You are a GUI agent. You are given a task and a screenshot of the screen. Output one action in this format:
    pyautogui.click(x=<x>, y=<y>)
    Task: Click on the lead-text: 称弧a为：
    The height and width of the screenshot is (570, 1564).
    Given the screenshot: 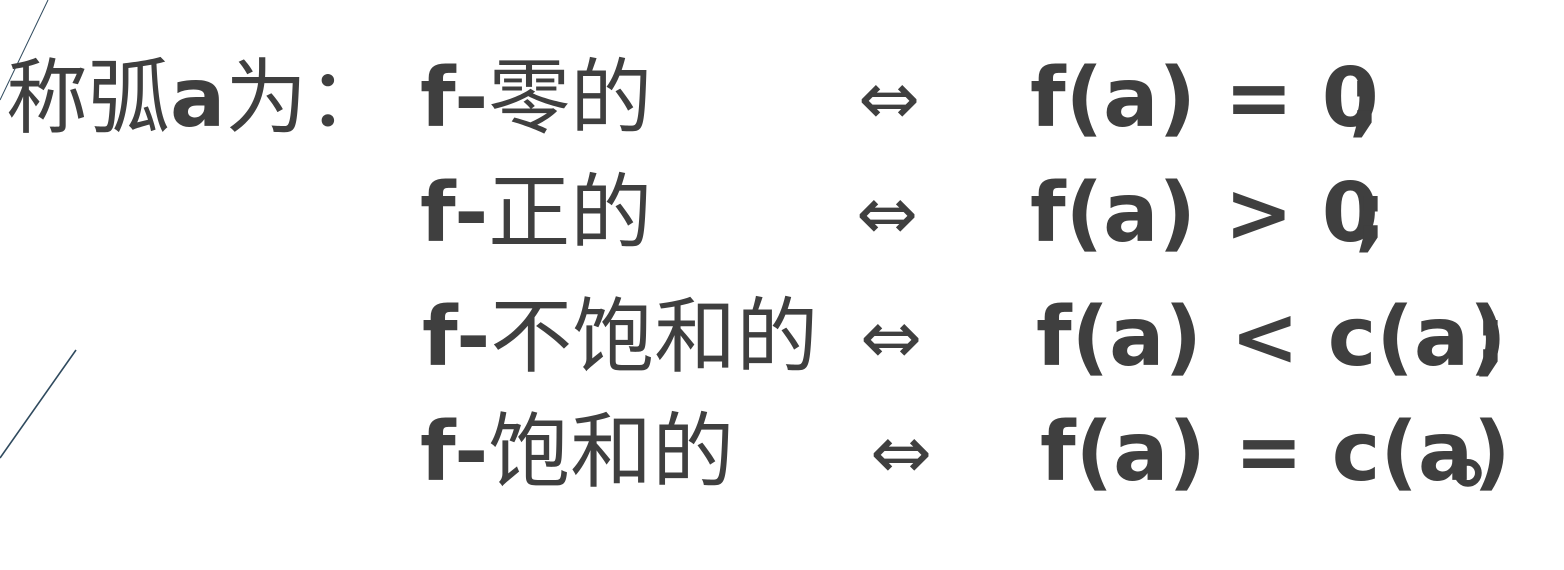 What is the action you would take?
    pyautogui.click(x=197, y=99)
    